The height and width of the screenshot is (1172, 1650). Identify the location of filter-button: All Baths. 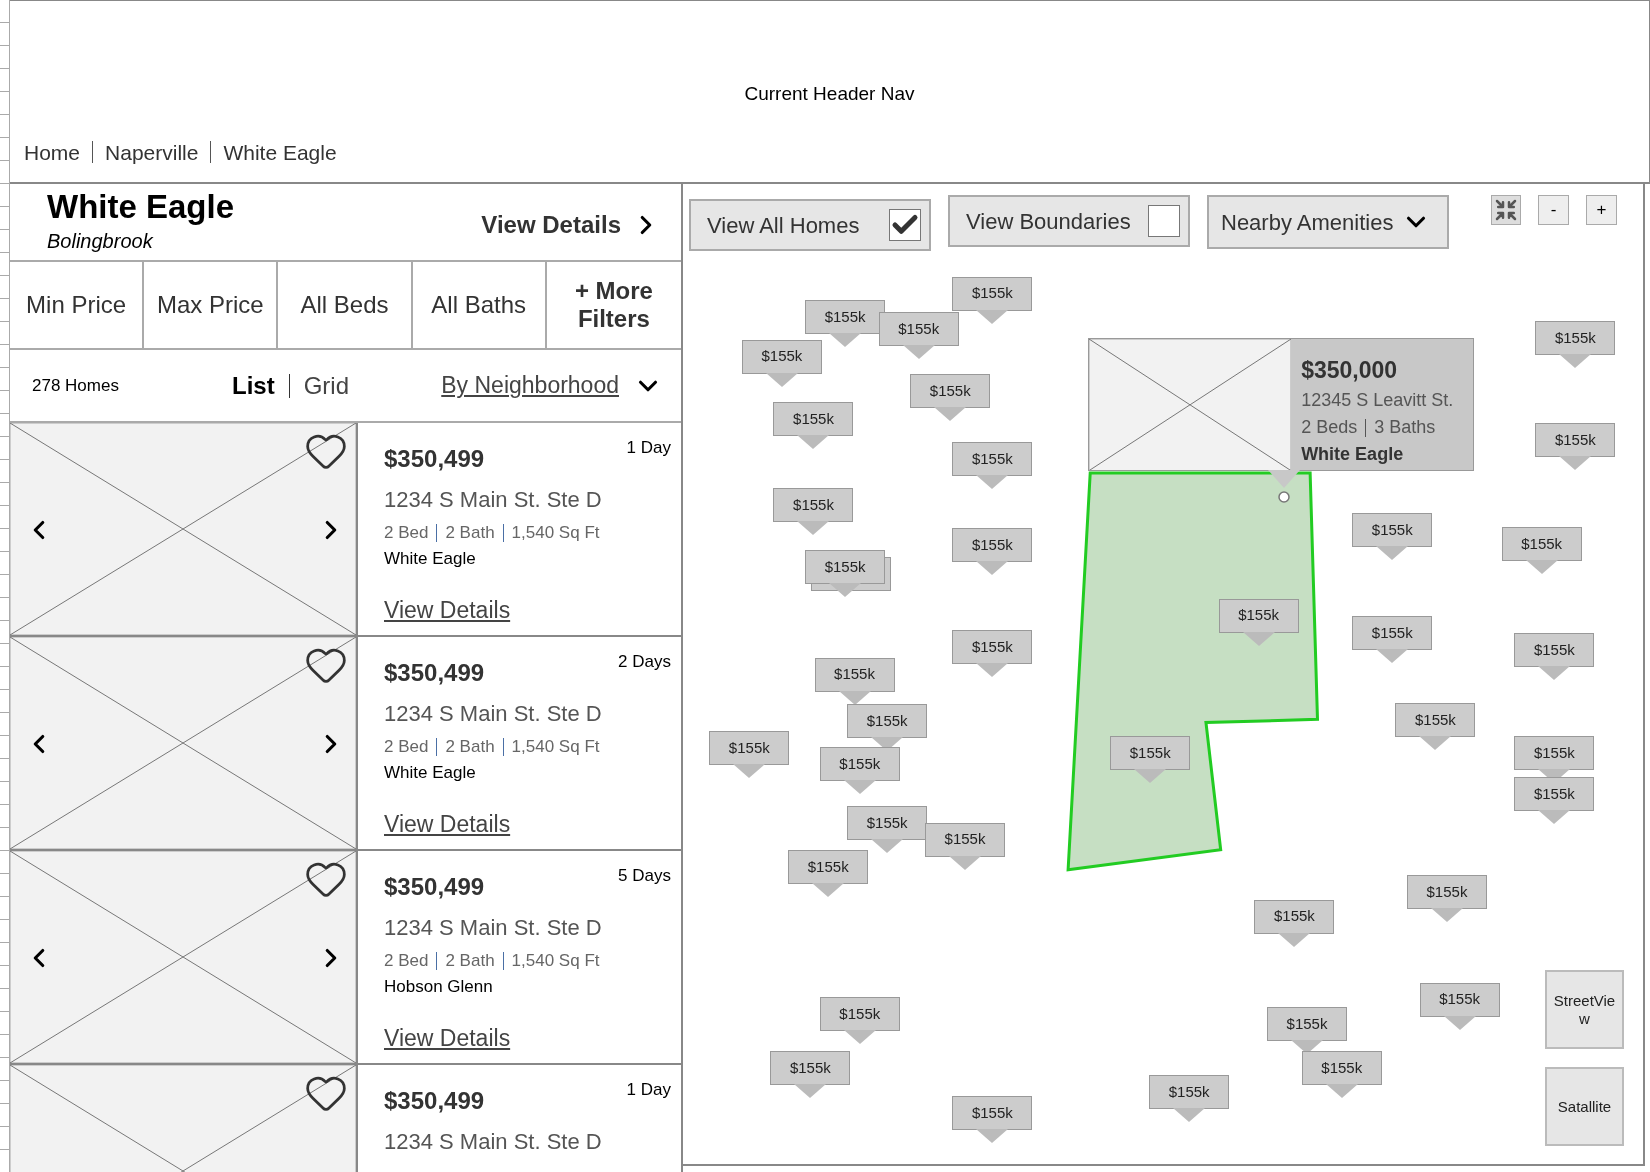
(479, 305).